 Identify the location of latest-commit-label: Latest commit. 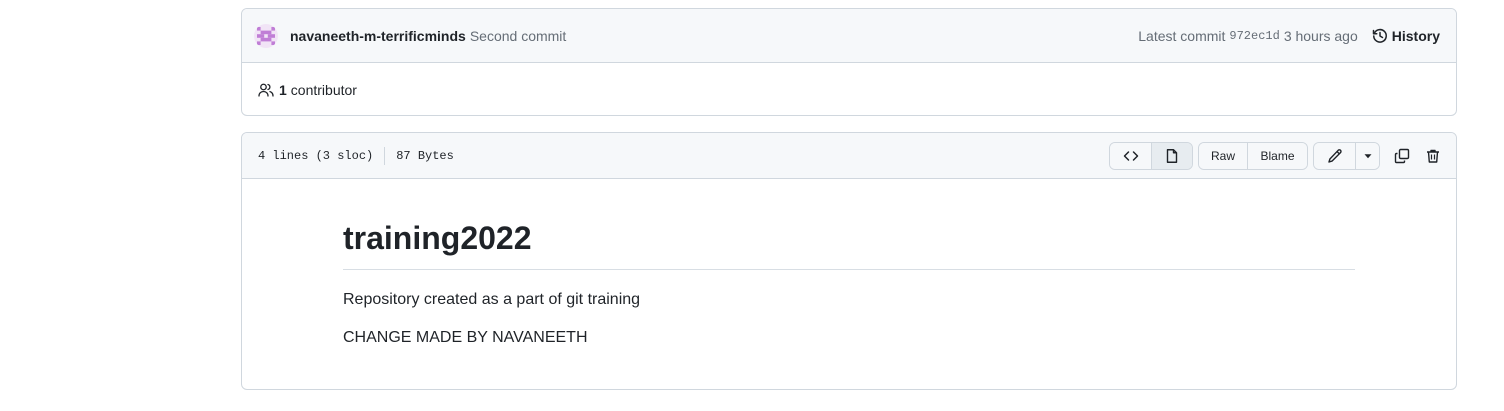
(1182, 35).